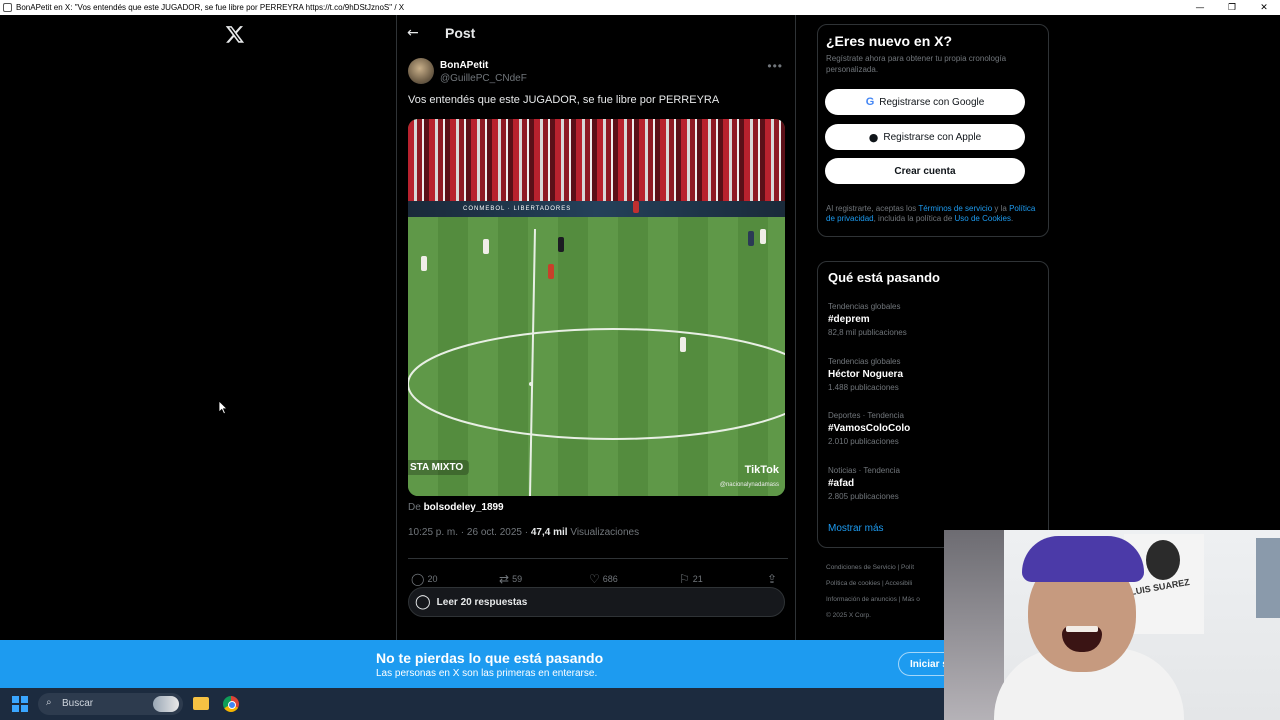 This screenshot has width=1280, height=720. I want to click on close-button: ✕, so click(1264, 8).